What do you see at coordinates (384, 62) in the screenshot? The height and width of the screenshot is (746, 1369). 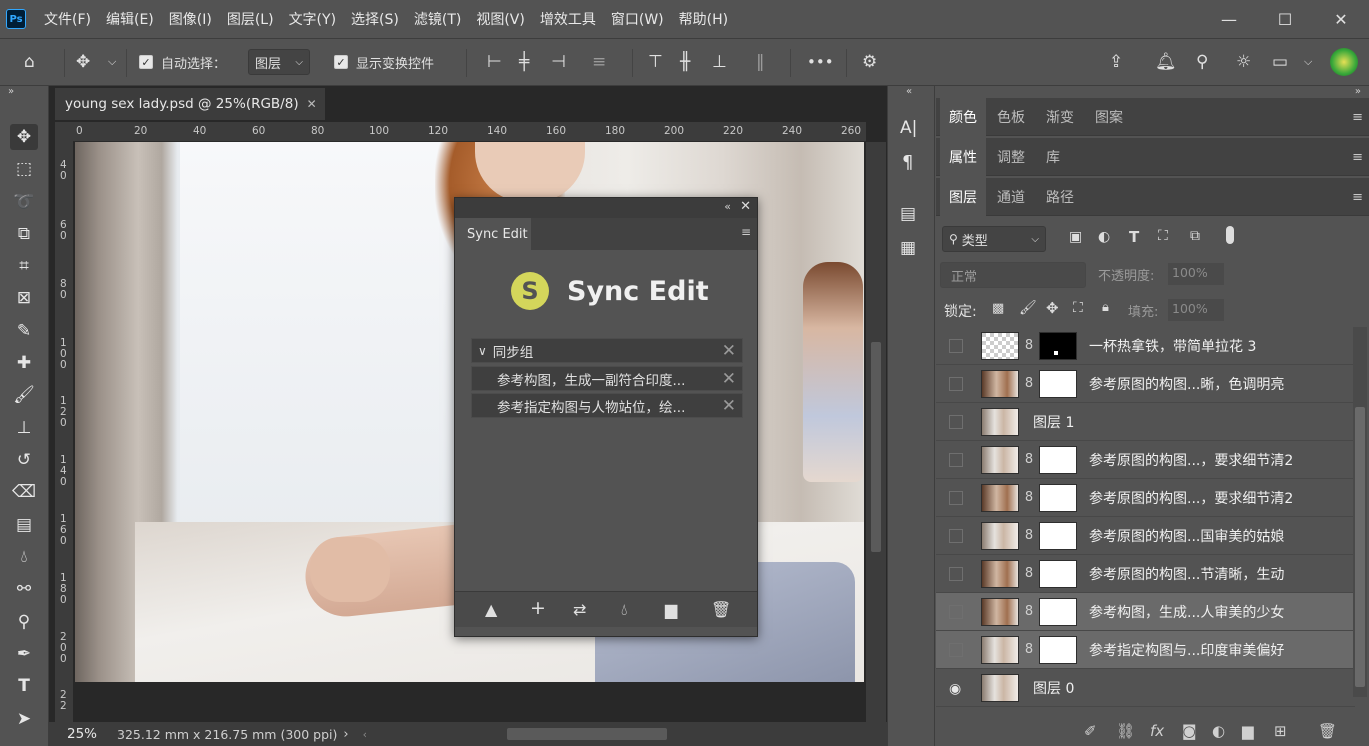 I see `show-transform-checkbox: ✓ 显示变换控件` at bounding box center [384, 62].